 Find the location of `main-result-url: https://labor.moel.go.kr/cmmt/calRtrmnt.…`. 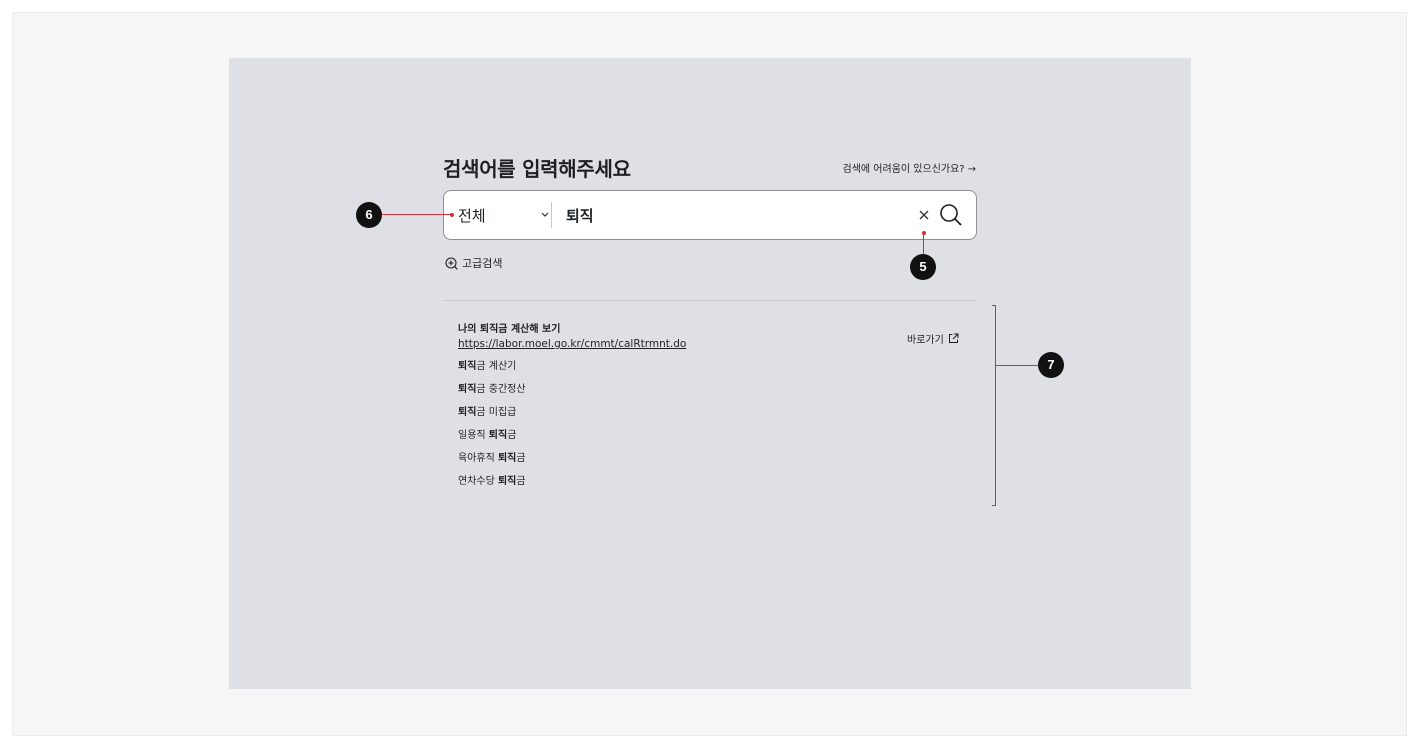

main-result-url: https://labor.moel.go.kr/cmmt/calRtrmnt.… is located at coordinates (572, 344).